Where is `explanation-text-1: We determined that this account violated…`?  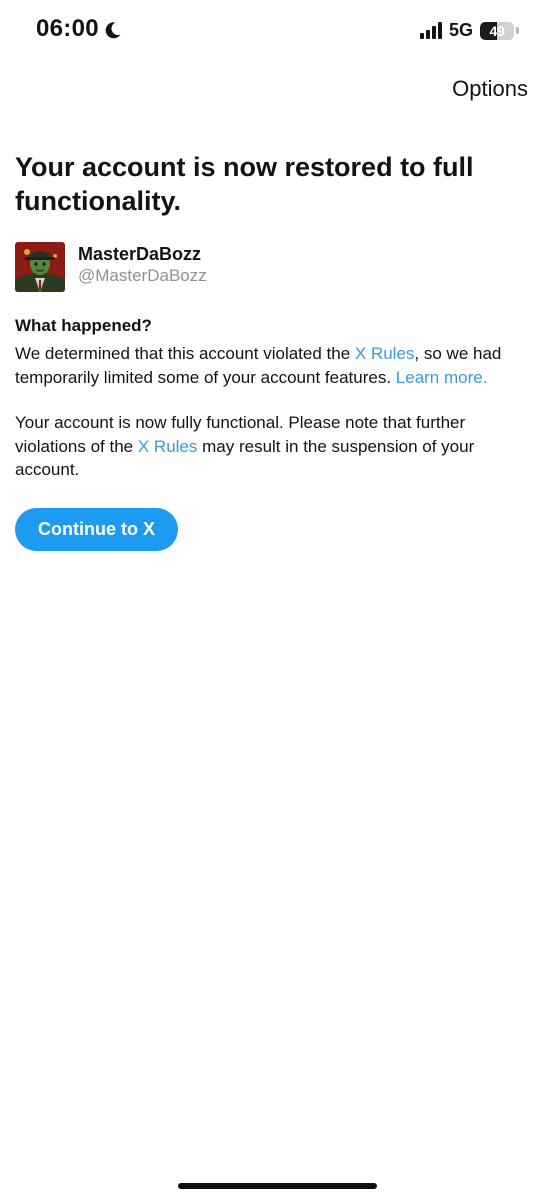
explanation-text-1: We determined that this account violated… is located at coordinates (185, 353).